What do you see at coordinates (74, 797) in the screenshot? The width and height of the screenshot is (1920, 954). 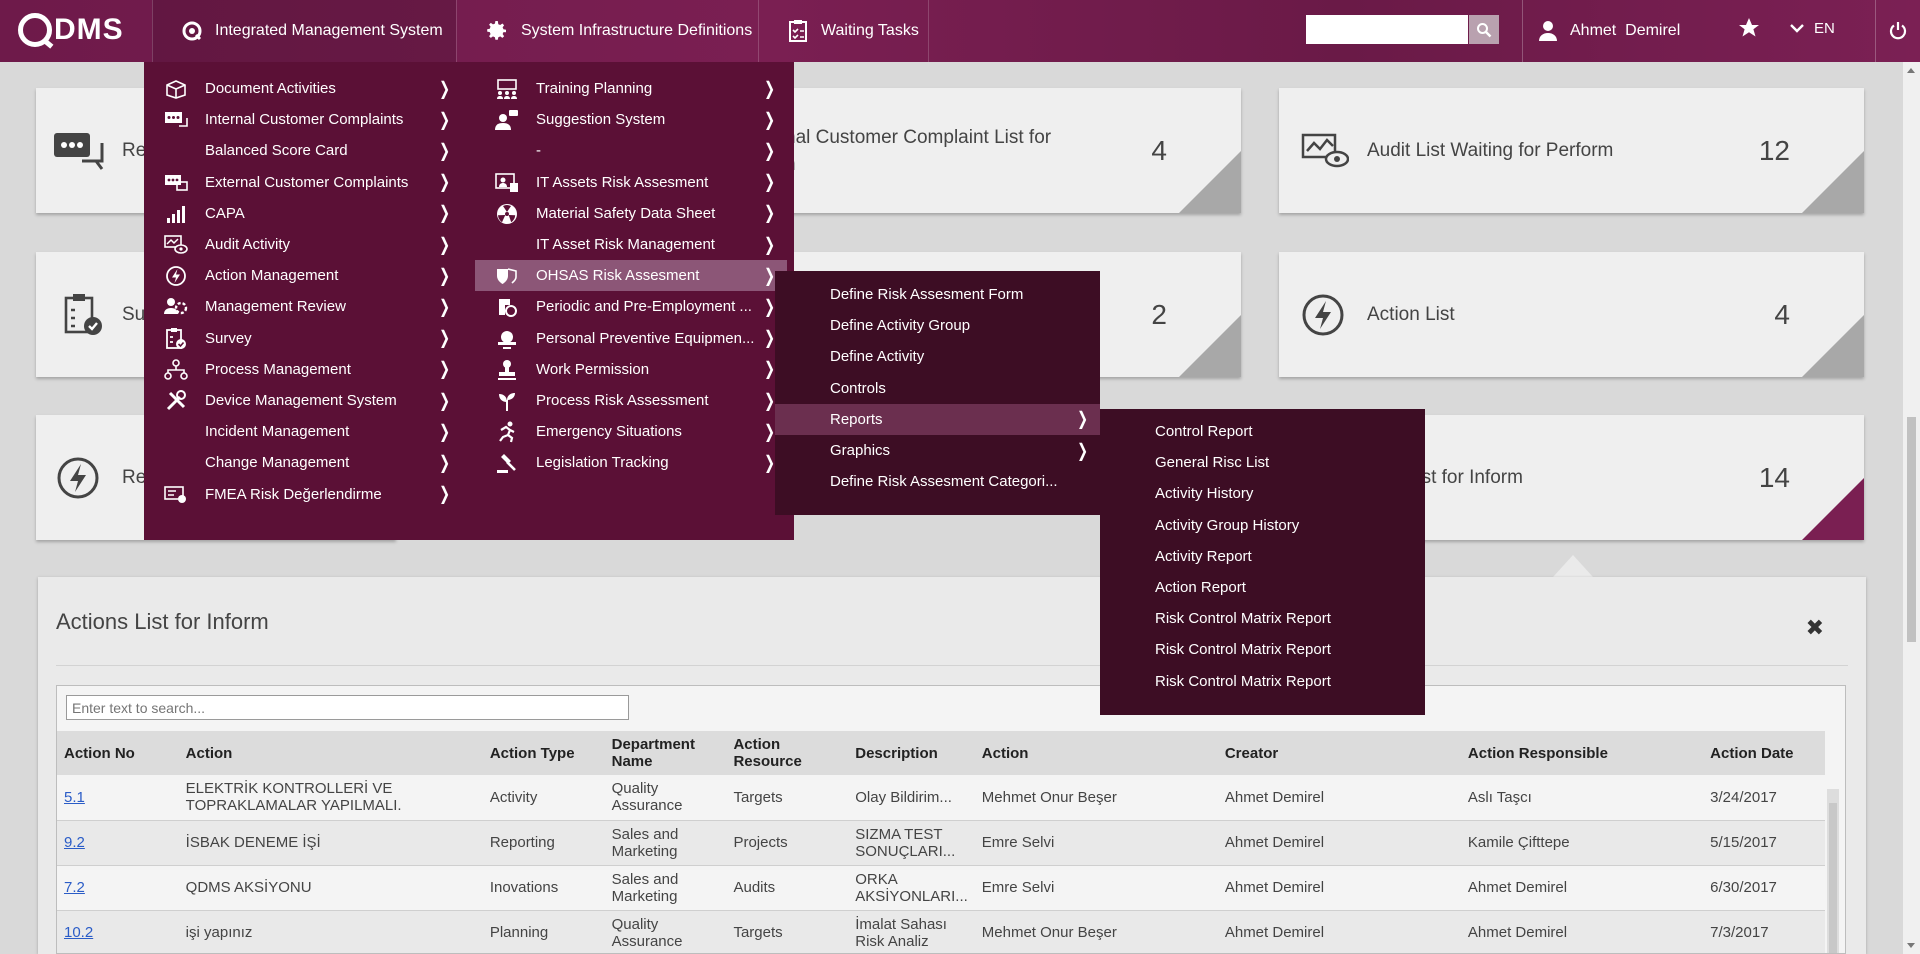 I see `action-no-link: 5.1` at bounding box center [74, 797].